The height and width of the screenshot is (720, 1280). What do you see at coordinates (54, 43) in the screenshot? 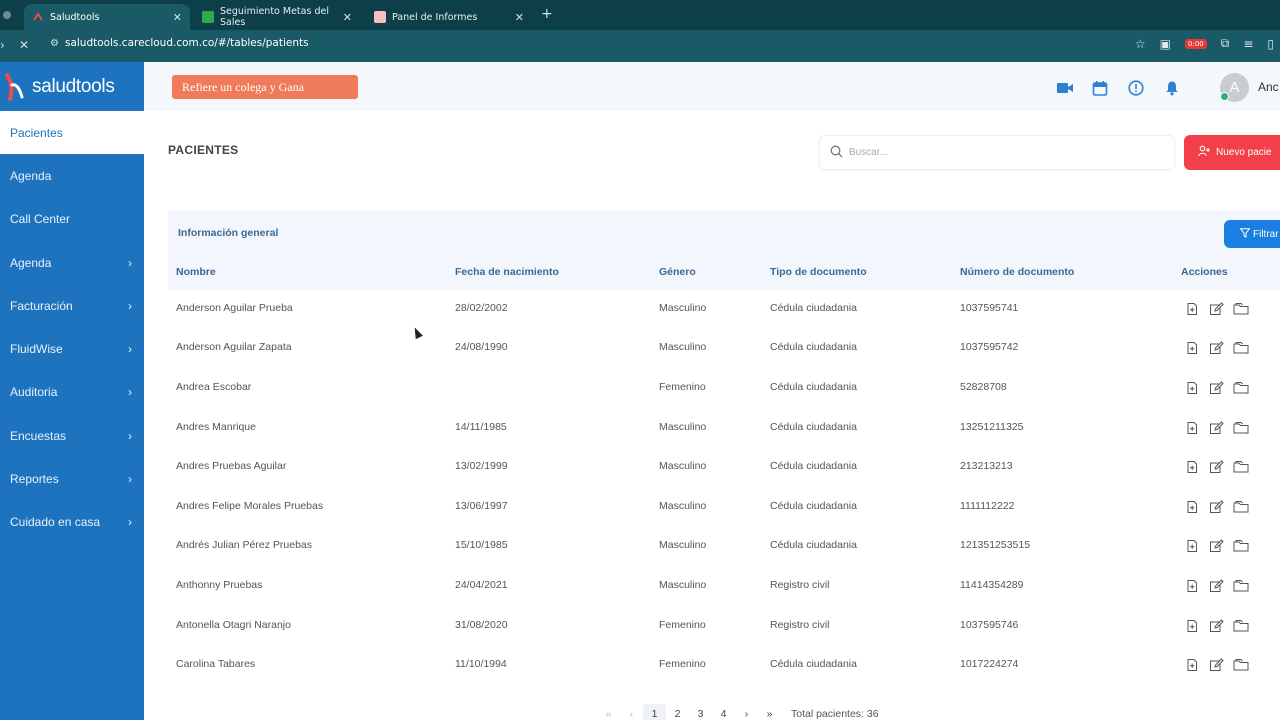
I see `site-settings-icon: ⚙` at bounding box center [54, 43].